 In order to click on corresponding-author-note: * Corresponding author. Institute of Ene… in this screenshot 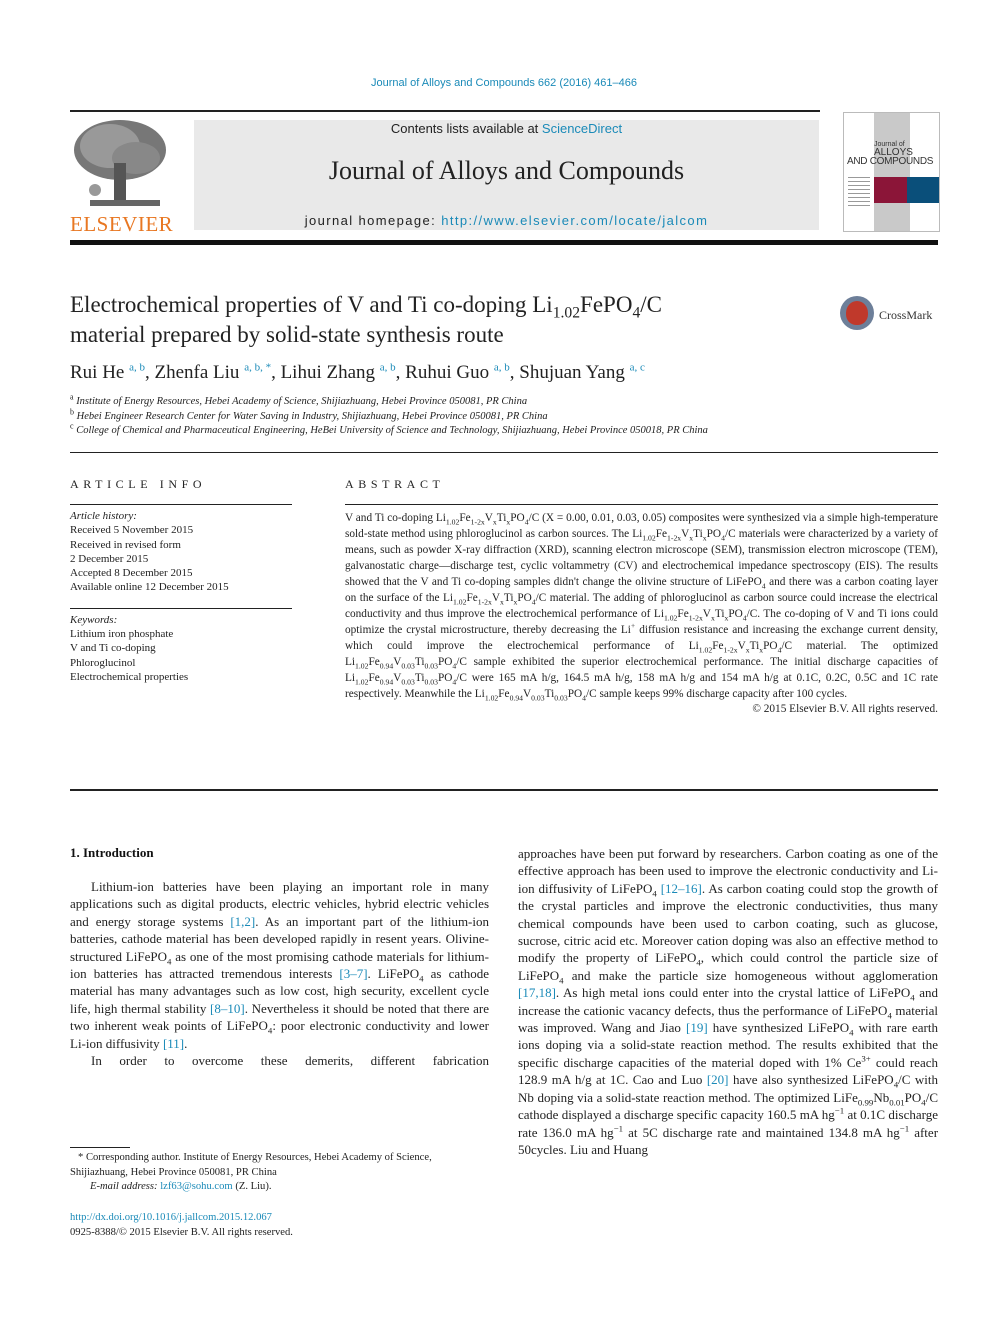, I will do `click(251, 1165)`.